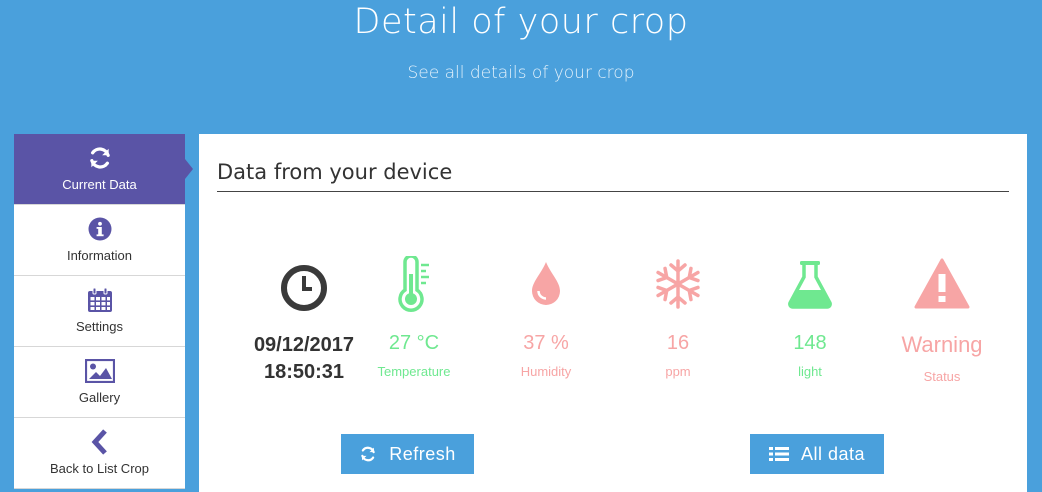 The height and width of the screenshot is (492, 1042). Describe the element at coordinates (546, 284) in the screenshot. I see `droplet-icon` at that location.